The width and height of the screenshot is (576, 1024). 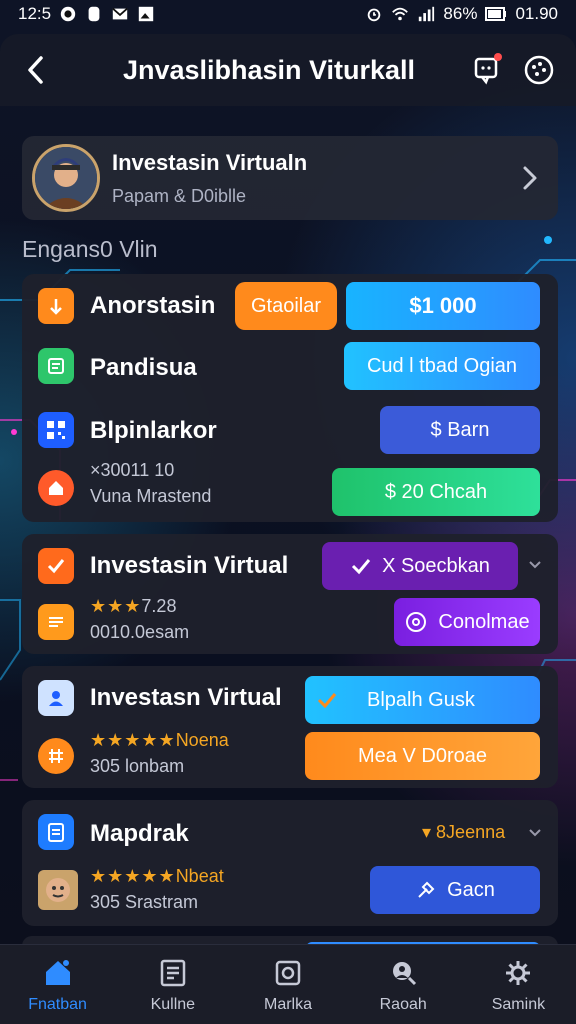 I want to click on clipboard-icon, so click(x=56, y=832).